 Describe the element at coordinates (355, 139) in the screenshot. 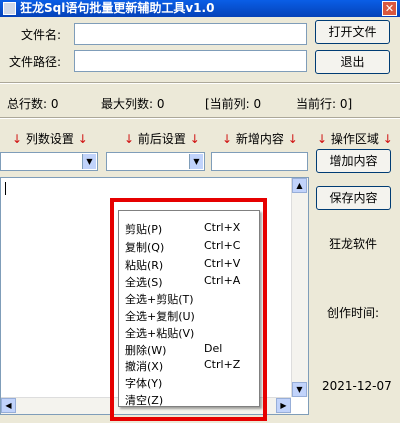

I see `operation-area-header: ↓ 操作区域 ↓` at that location.